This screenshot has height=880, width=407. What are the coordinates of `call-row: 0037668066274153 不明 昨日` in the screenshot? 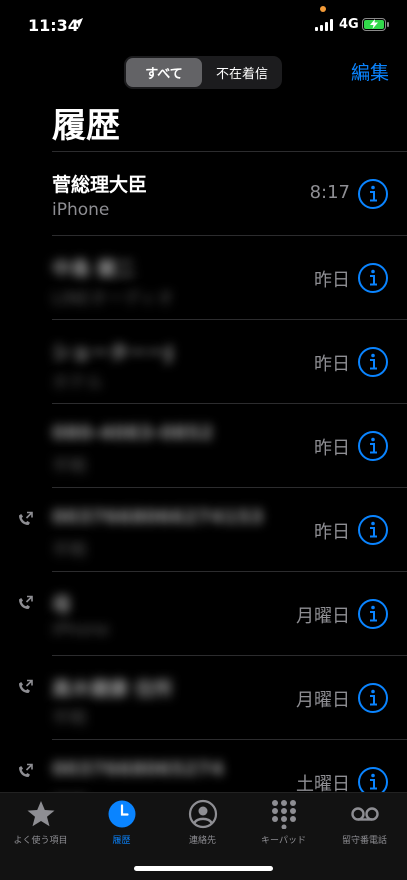 It's located at (203, 530).